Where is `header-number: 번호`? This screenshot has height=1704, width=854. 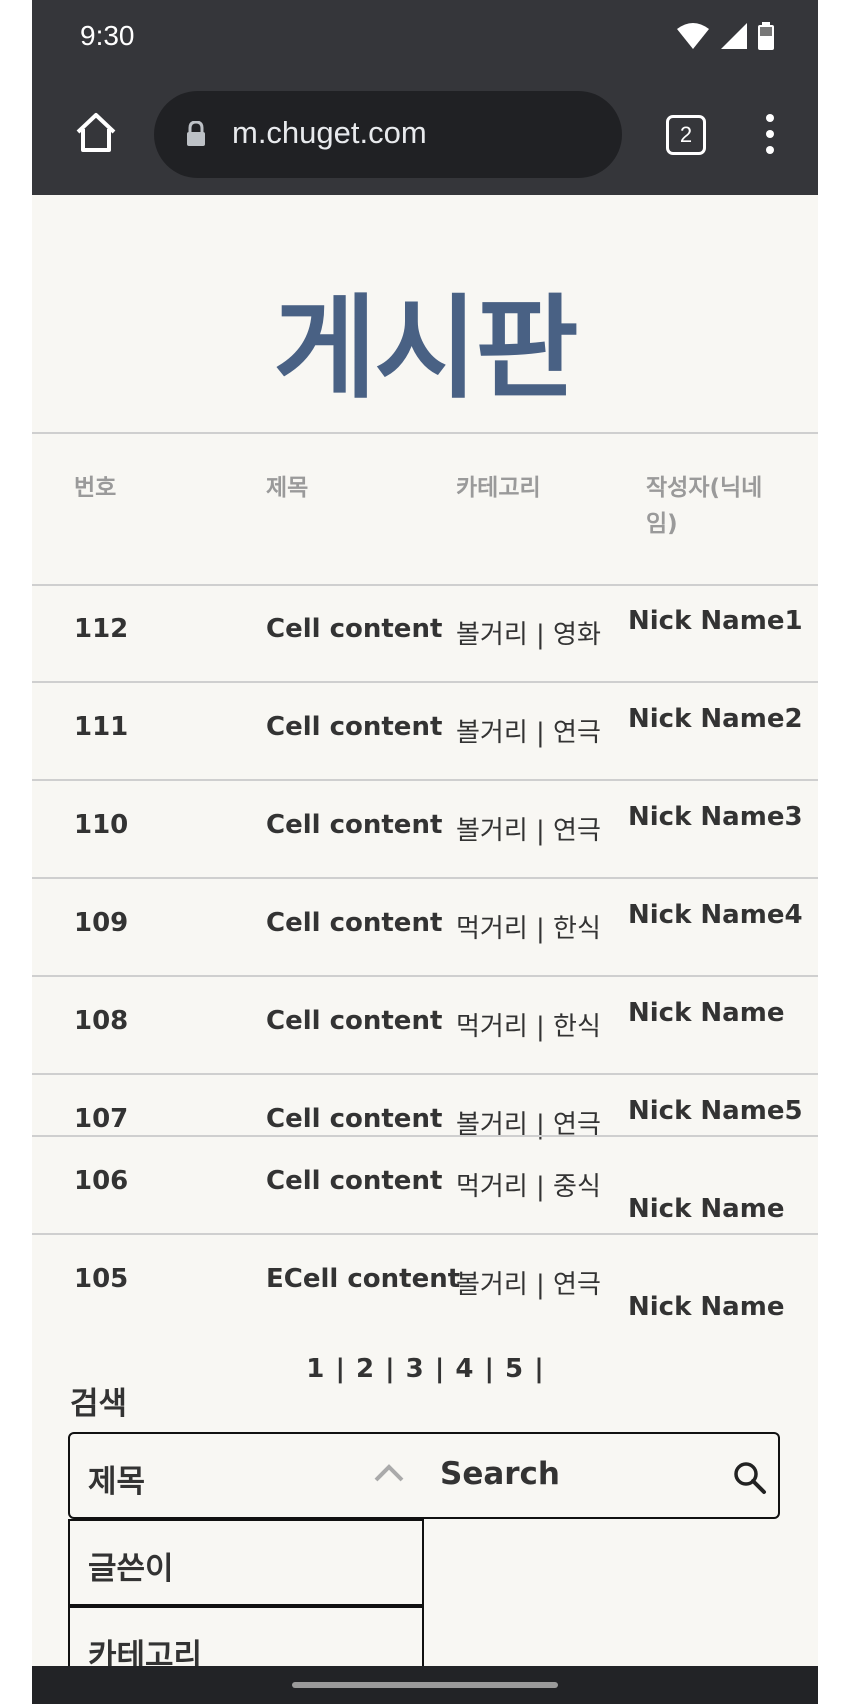 header-number: 번호 is located at coordinates (95, 488).